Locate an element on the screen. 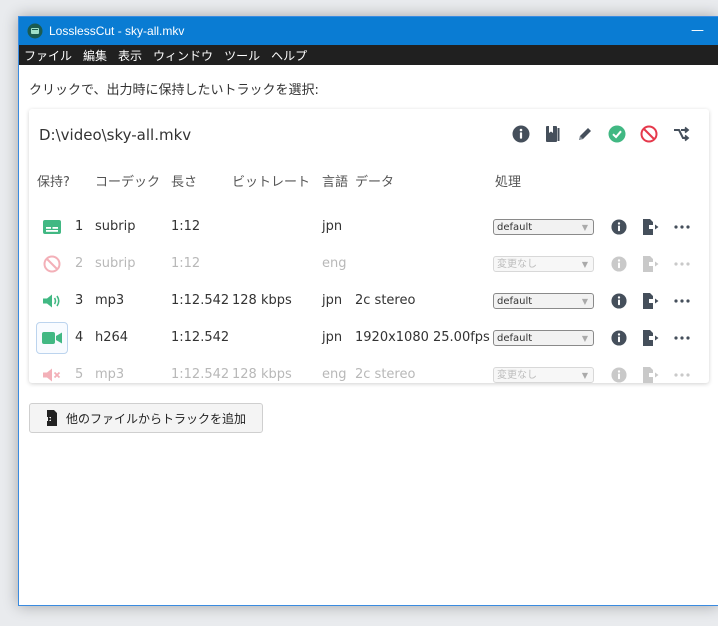 This screenshot has height=626, width=718. track-index: 3 is located at coordinates (79, 300).